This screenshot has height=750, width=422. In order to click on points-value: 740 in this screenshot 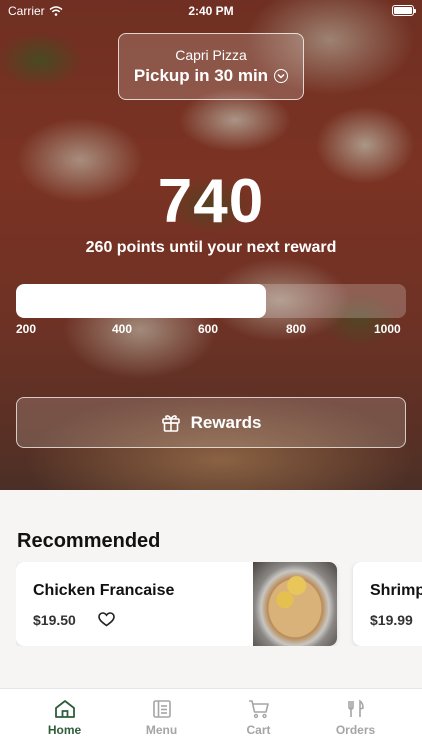, I will do `click(211, 201)`.